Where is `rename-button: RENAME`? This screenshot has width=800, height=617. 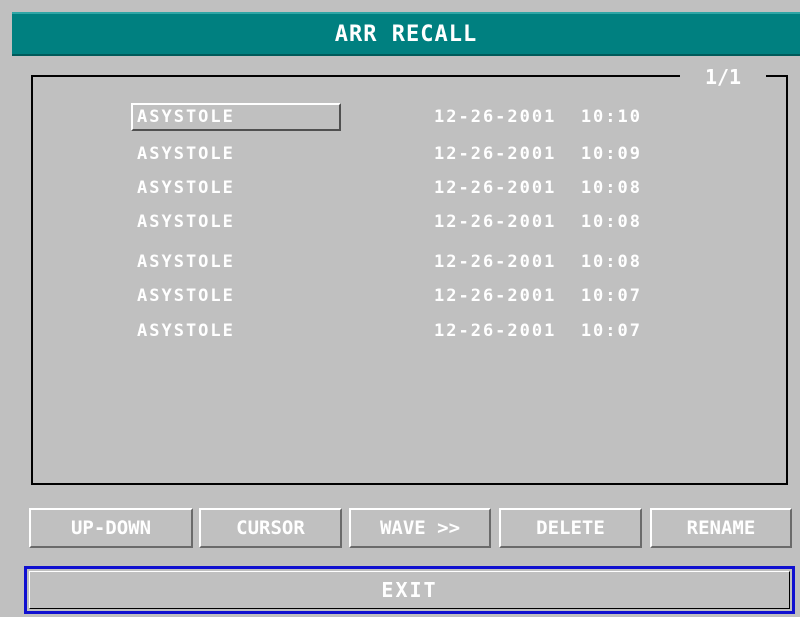
rename-button: RENAME is located at coordinates (721, 528).